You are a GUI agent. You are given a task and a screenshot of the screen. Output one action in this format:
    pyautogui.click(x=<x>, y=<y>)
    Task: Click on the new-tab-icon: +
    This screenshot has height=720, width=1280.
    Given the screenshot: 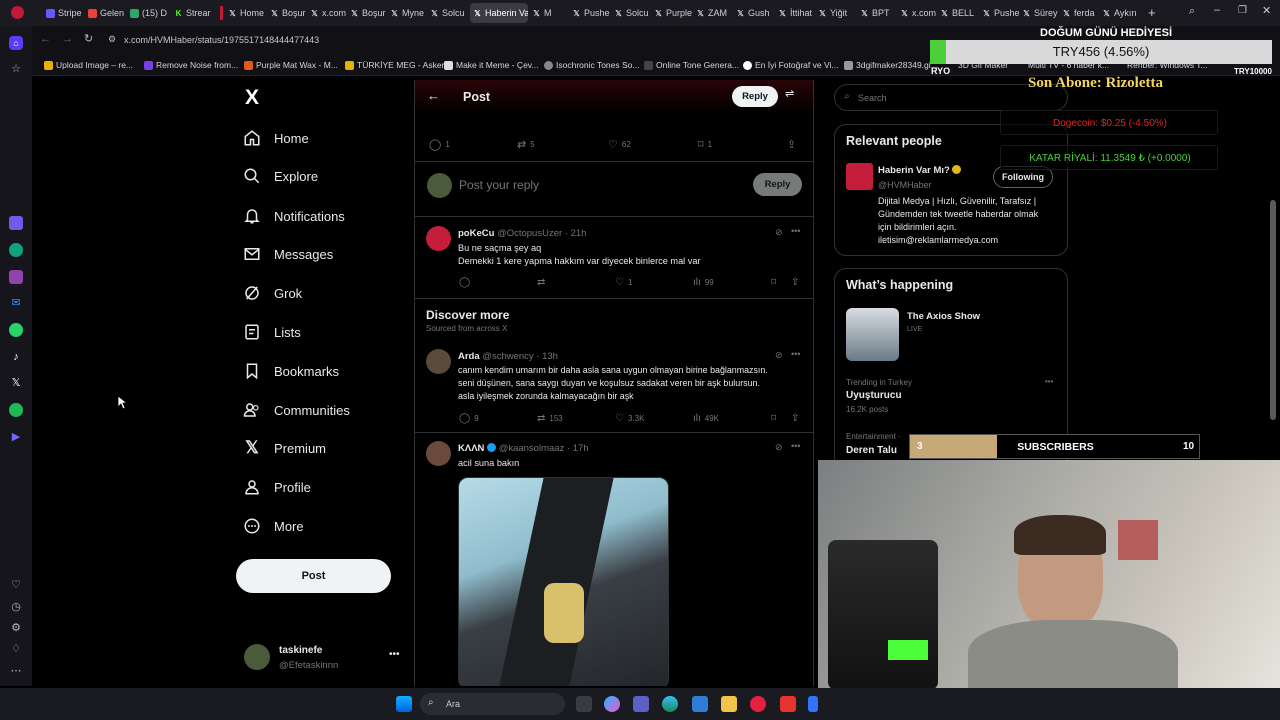 What is the action you would take?
    pyautogui.click(x=1152, y=12)
    